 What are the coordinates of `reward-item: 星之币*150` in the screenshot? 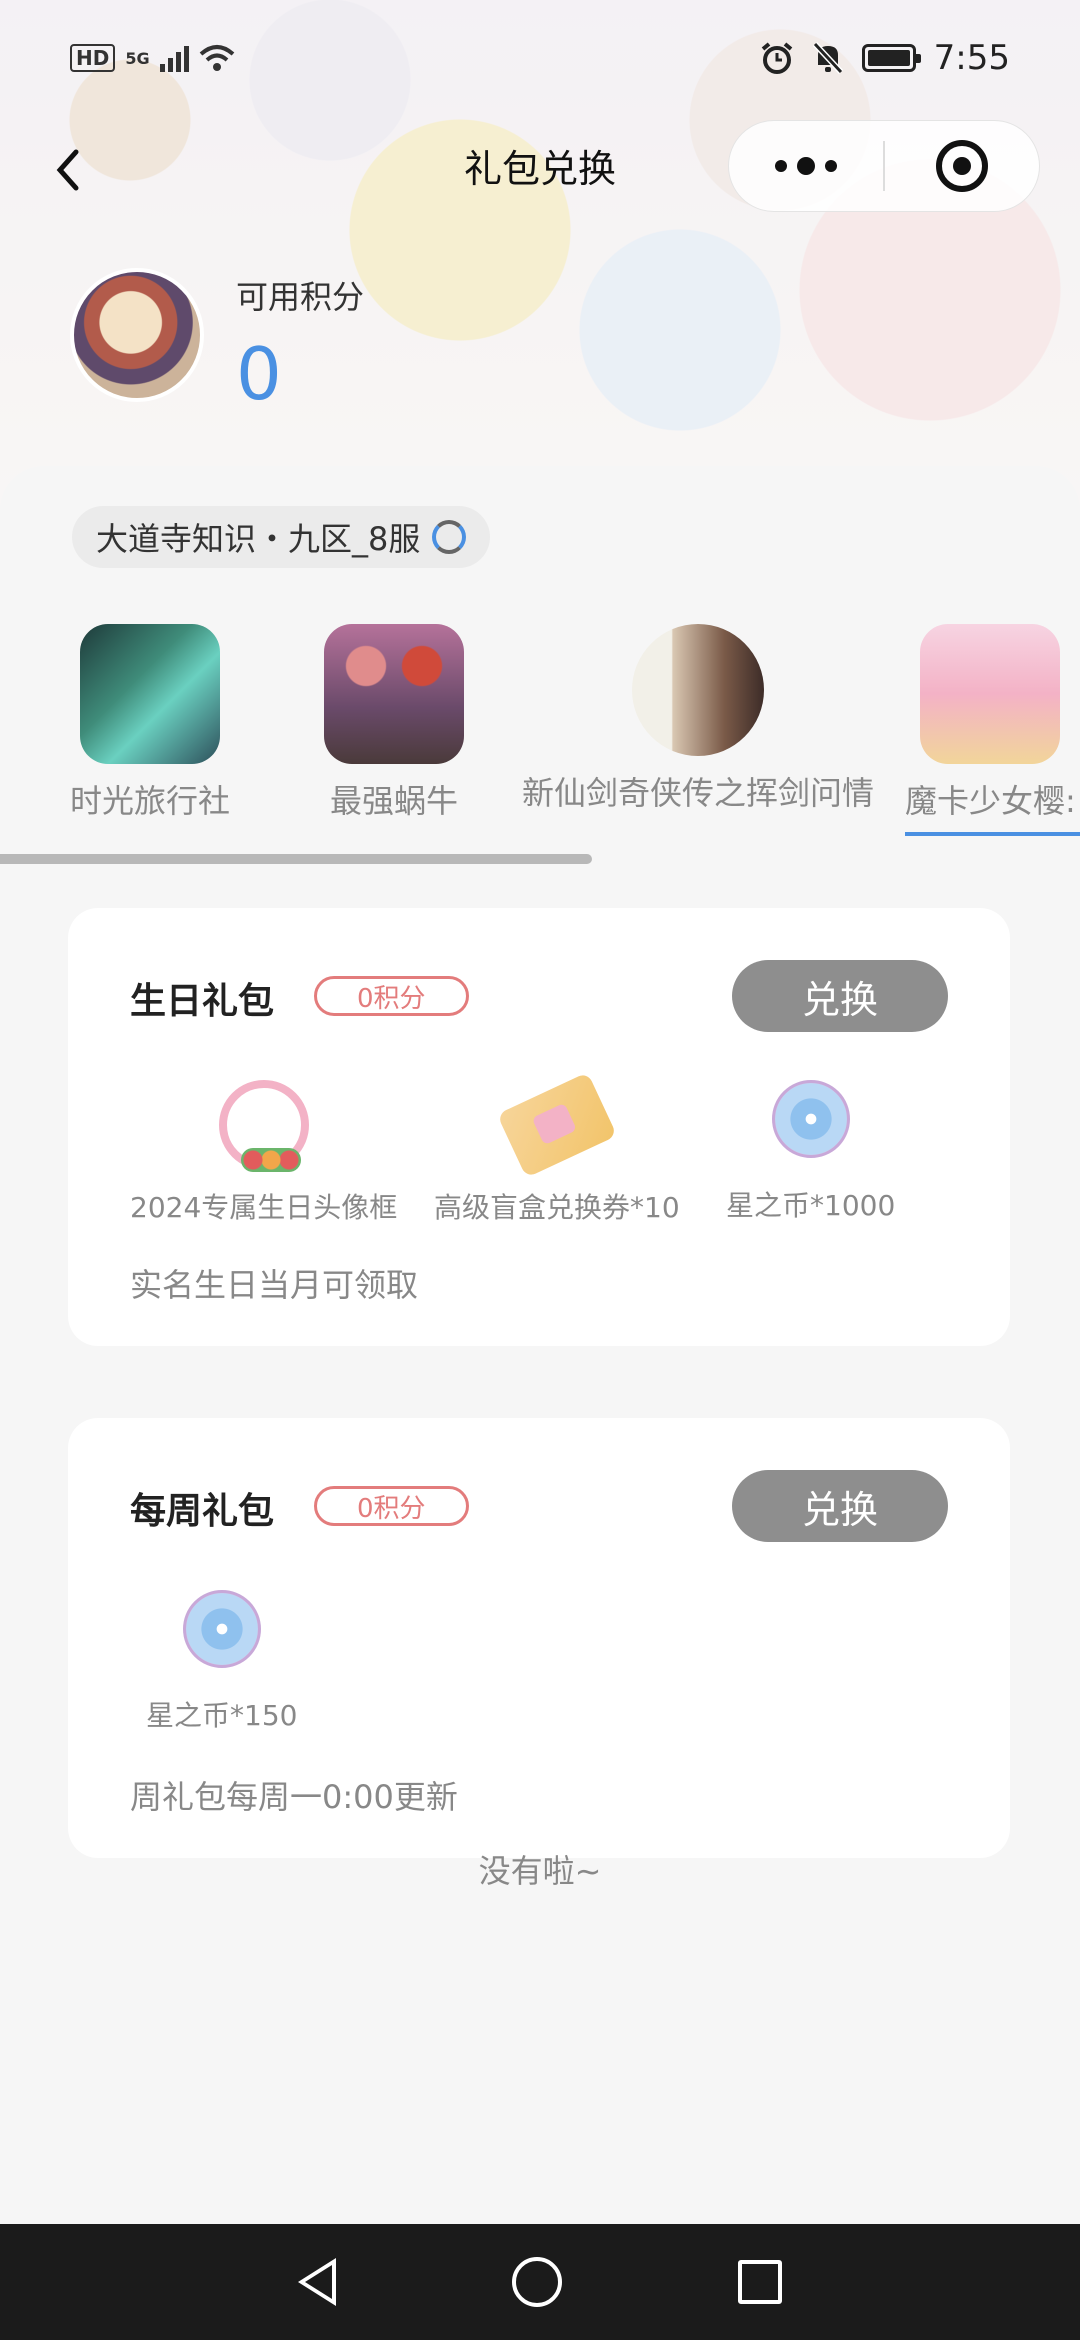 It's located at (221, 1662).